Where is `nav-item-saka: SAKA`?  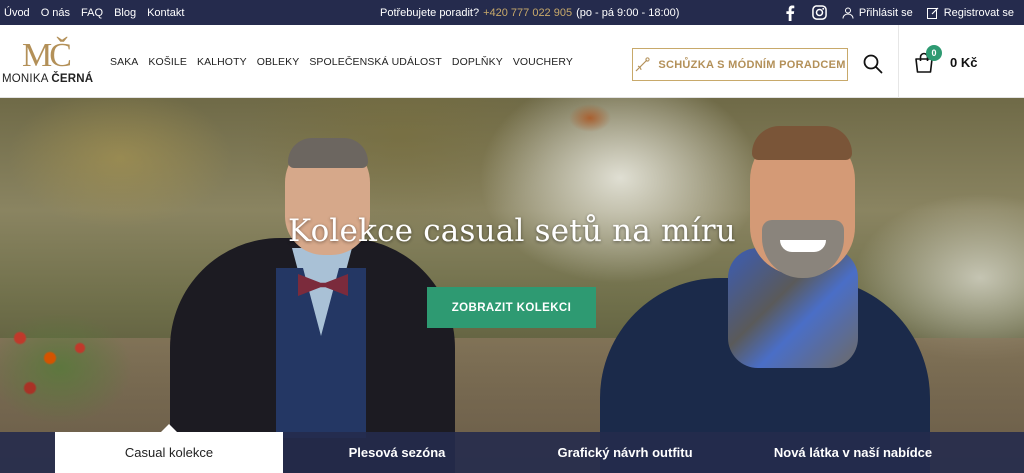
nav-item-saka: SAKA is located at coordinates (124, 62).